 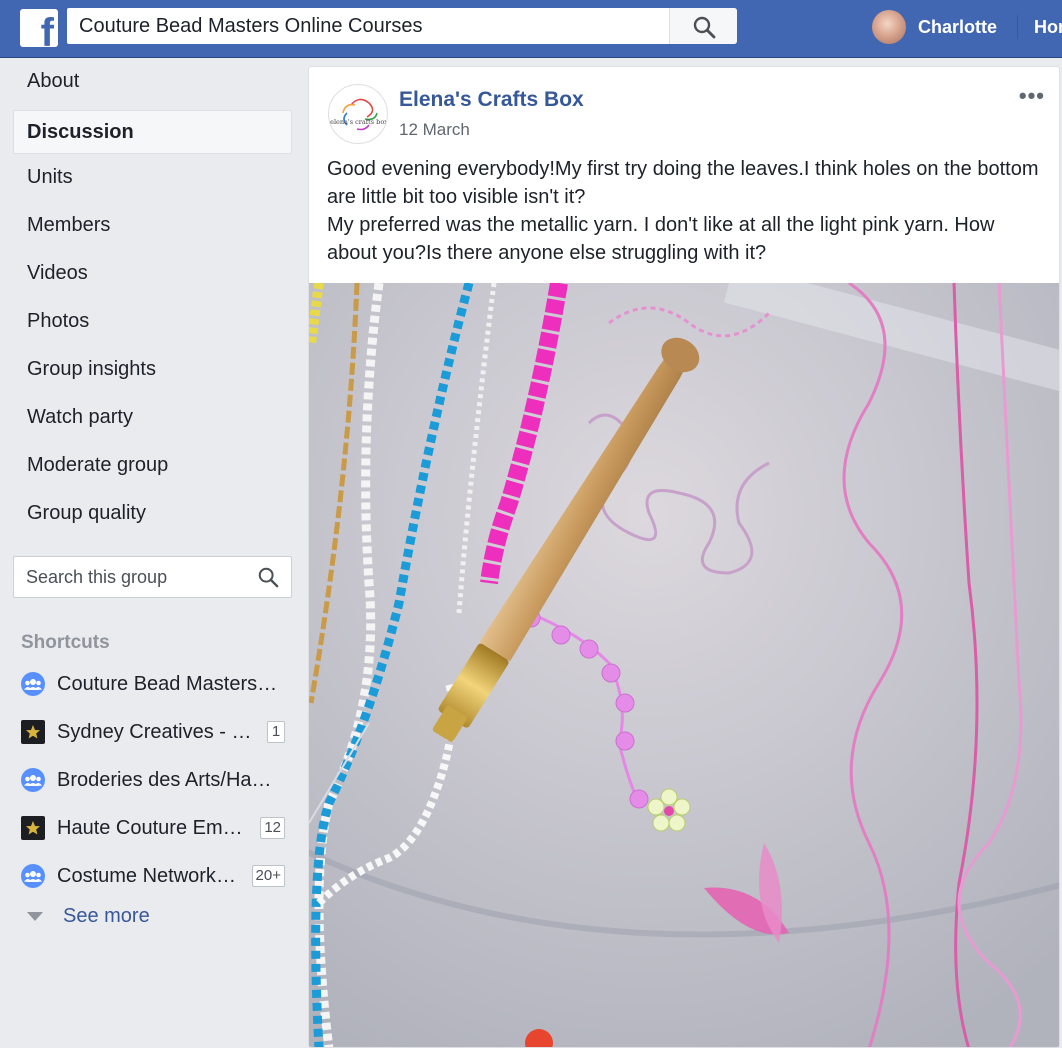 I want to click on shortcut-item: Broderies des Arts/Haute Couture, so click(x=156, y=780).